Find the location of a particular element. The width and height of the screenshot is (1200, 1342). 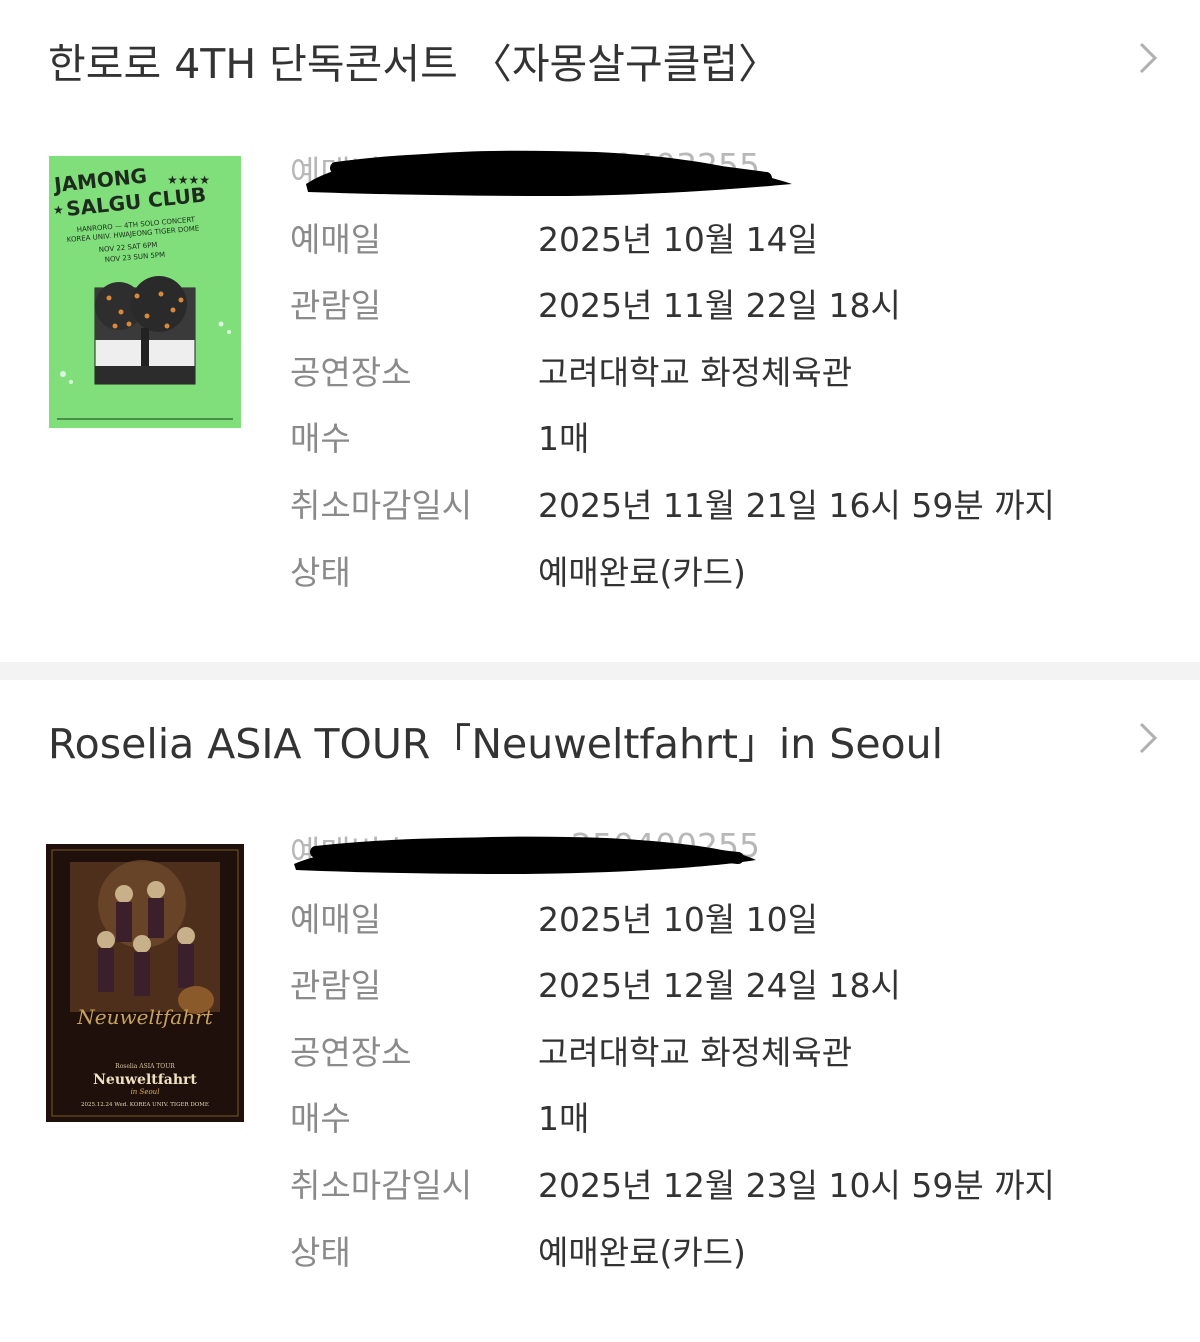

view-date-value: 2025년 12월 24일 18시 is located at coordinates (719, 986).